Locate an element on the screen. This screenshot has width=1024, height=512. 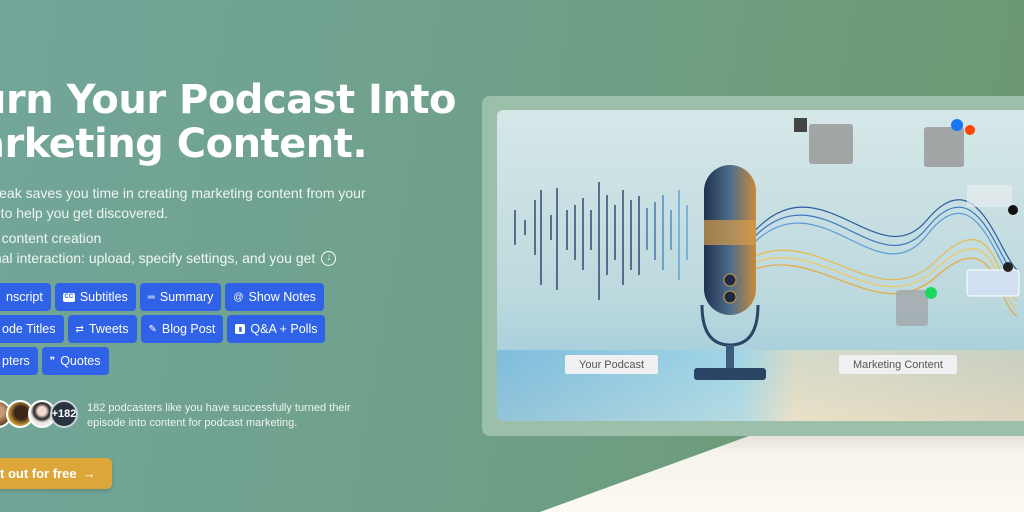
medium-icon is located at coordinates (1008, 267).